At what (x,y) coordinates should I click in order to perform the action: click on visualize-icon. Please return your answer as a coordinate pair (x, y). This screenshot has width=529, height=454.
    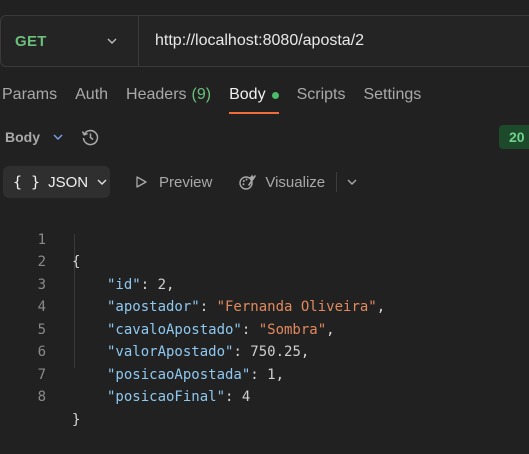
    Looking at the image, I should click on (248, 182).